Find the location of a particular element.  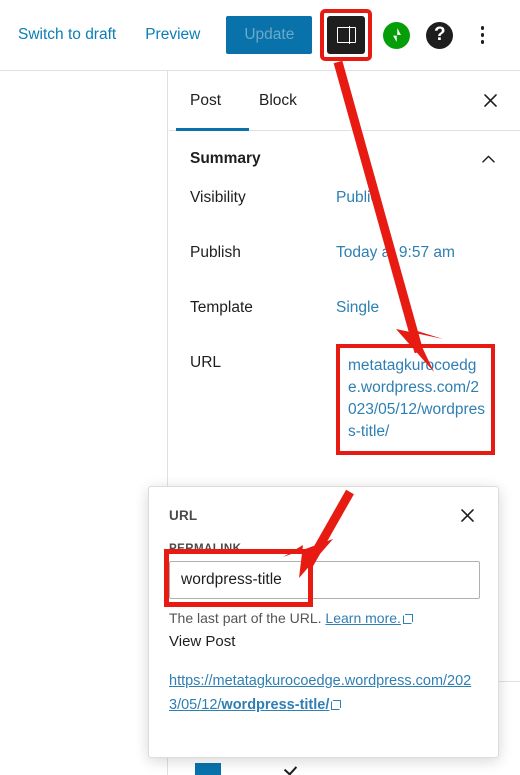

background-block-swatch is located at coordinates (208, 769).